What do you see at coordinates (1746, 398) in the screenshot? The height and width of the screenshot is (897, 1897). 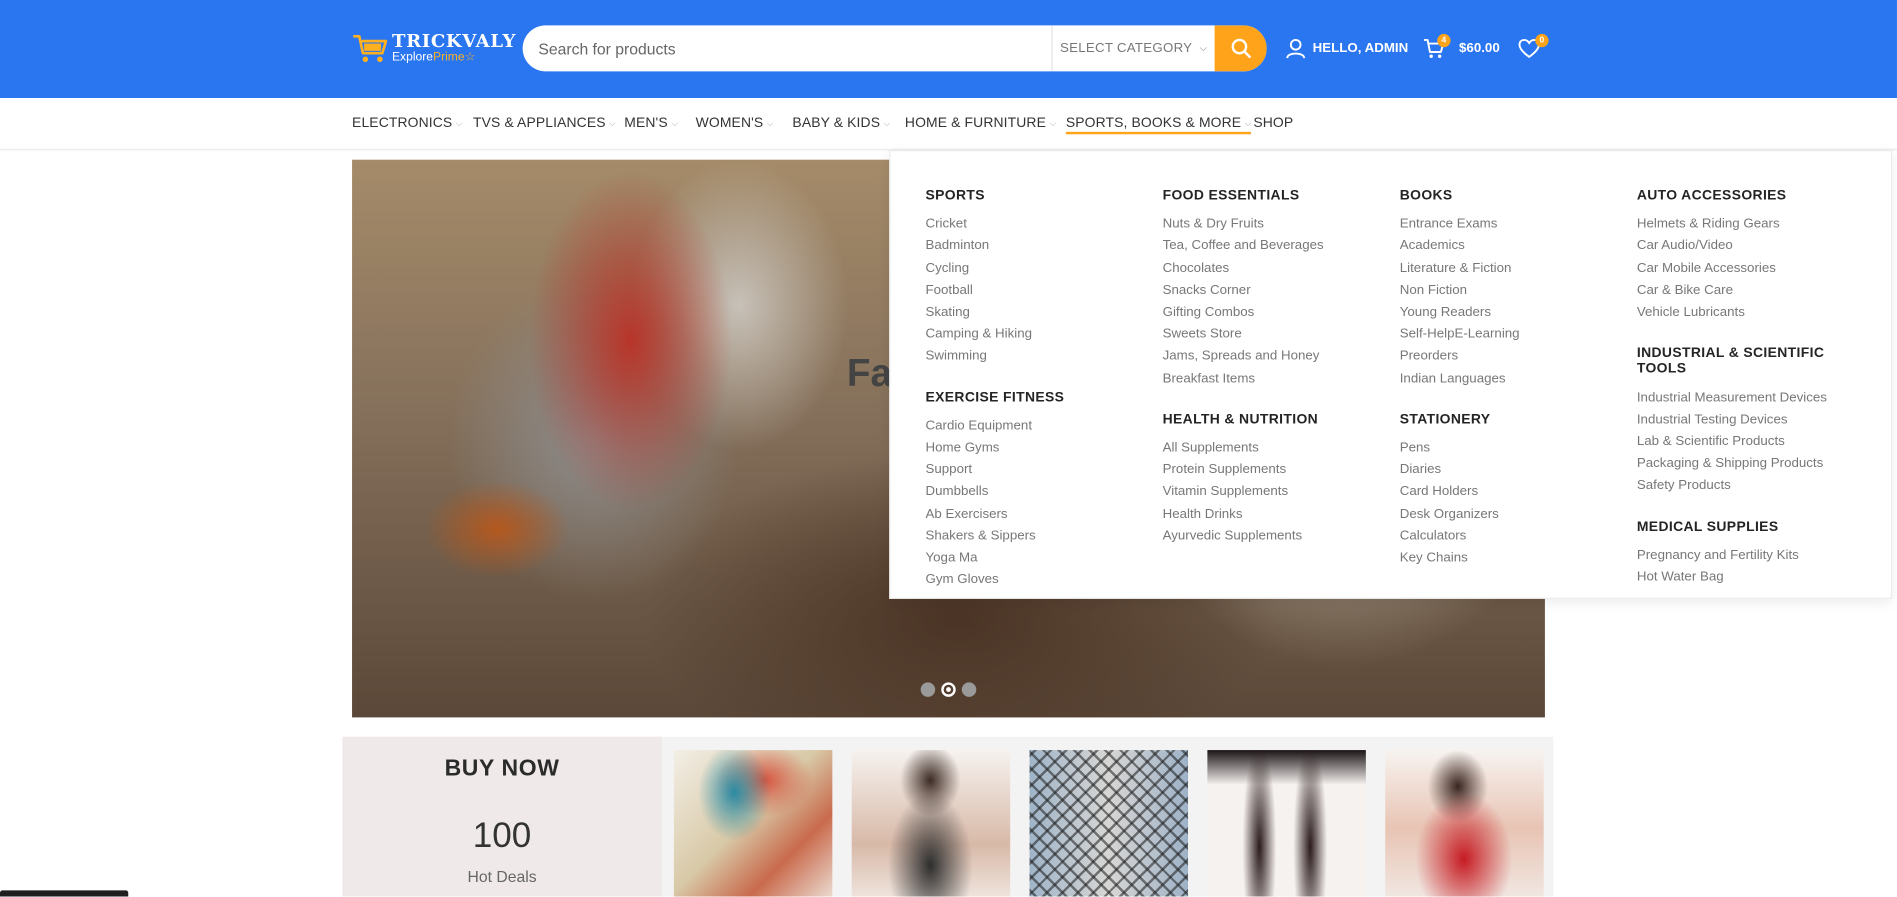 I see `menu-link-industrial-measurement-devices: Industrial Measurement Devices` at bounding box center [1746, 398].